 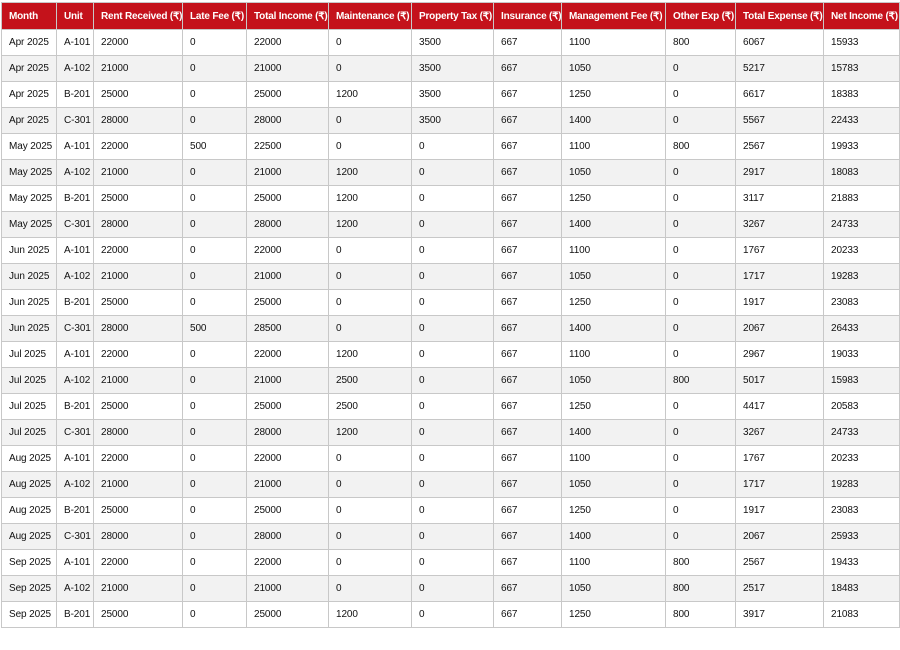 I want to click on cell-late-fee: 500, so click(x=214, y=146).